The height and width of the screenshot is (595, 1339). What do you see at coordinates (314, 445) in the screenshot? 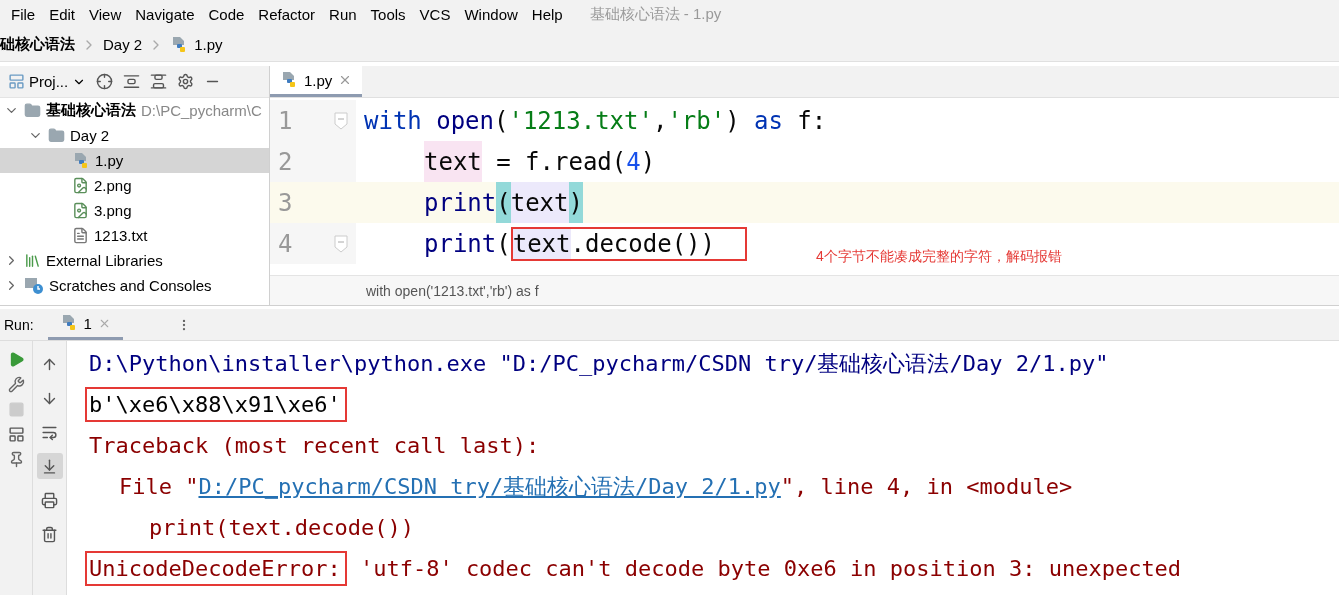
I see `console-text: Traceback (most recent call last):` at bounding box center [314, 445].